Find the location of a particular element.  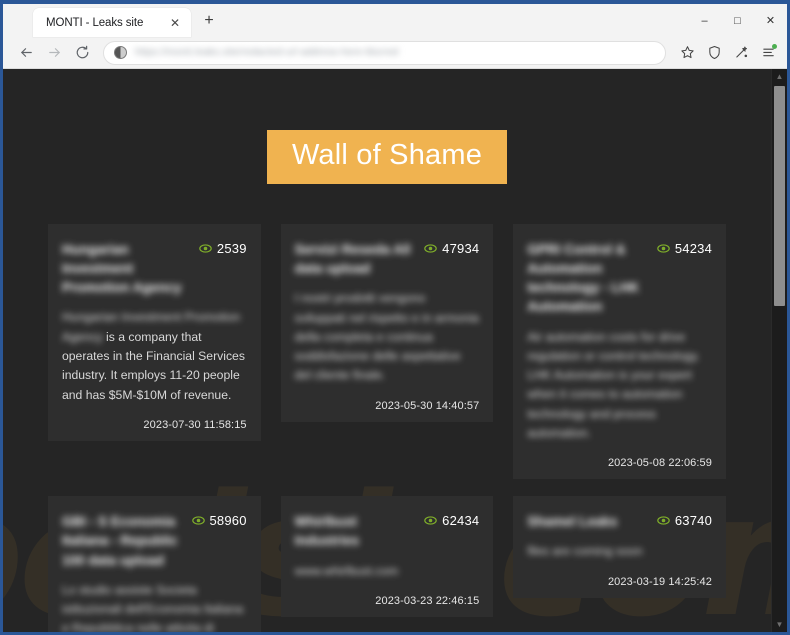

view-count: 2539 is located at coordinates (223, 248).